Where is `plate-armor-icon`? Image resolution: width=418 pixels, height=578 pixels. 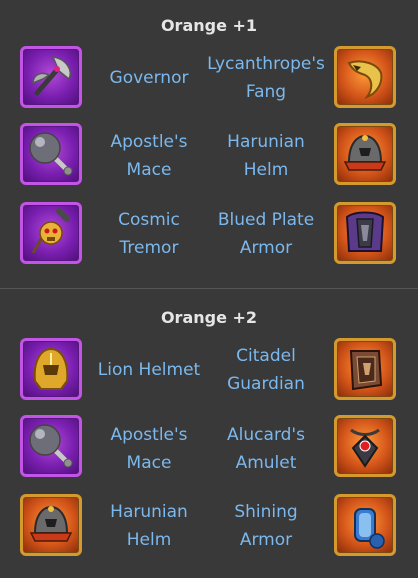
plate-armor-icon is located at coordinates (365, 233).